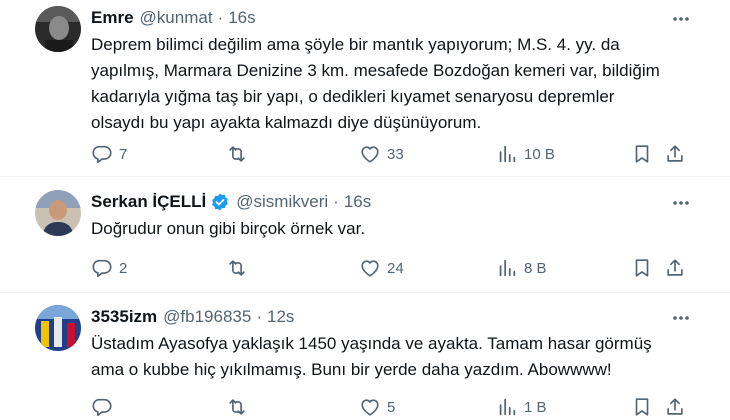  I want to click on action-bar: 7 33 10 B, so click(391, 154).